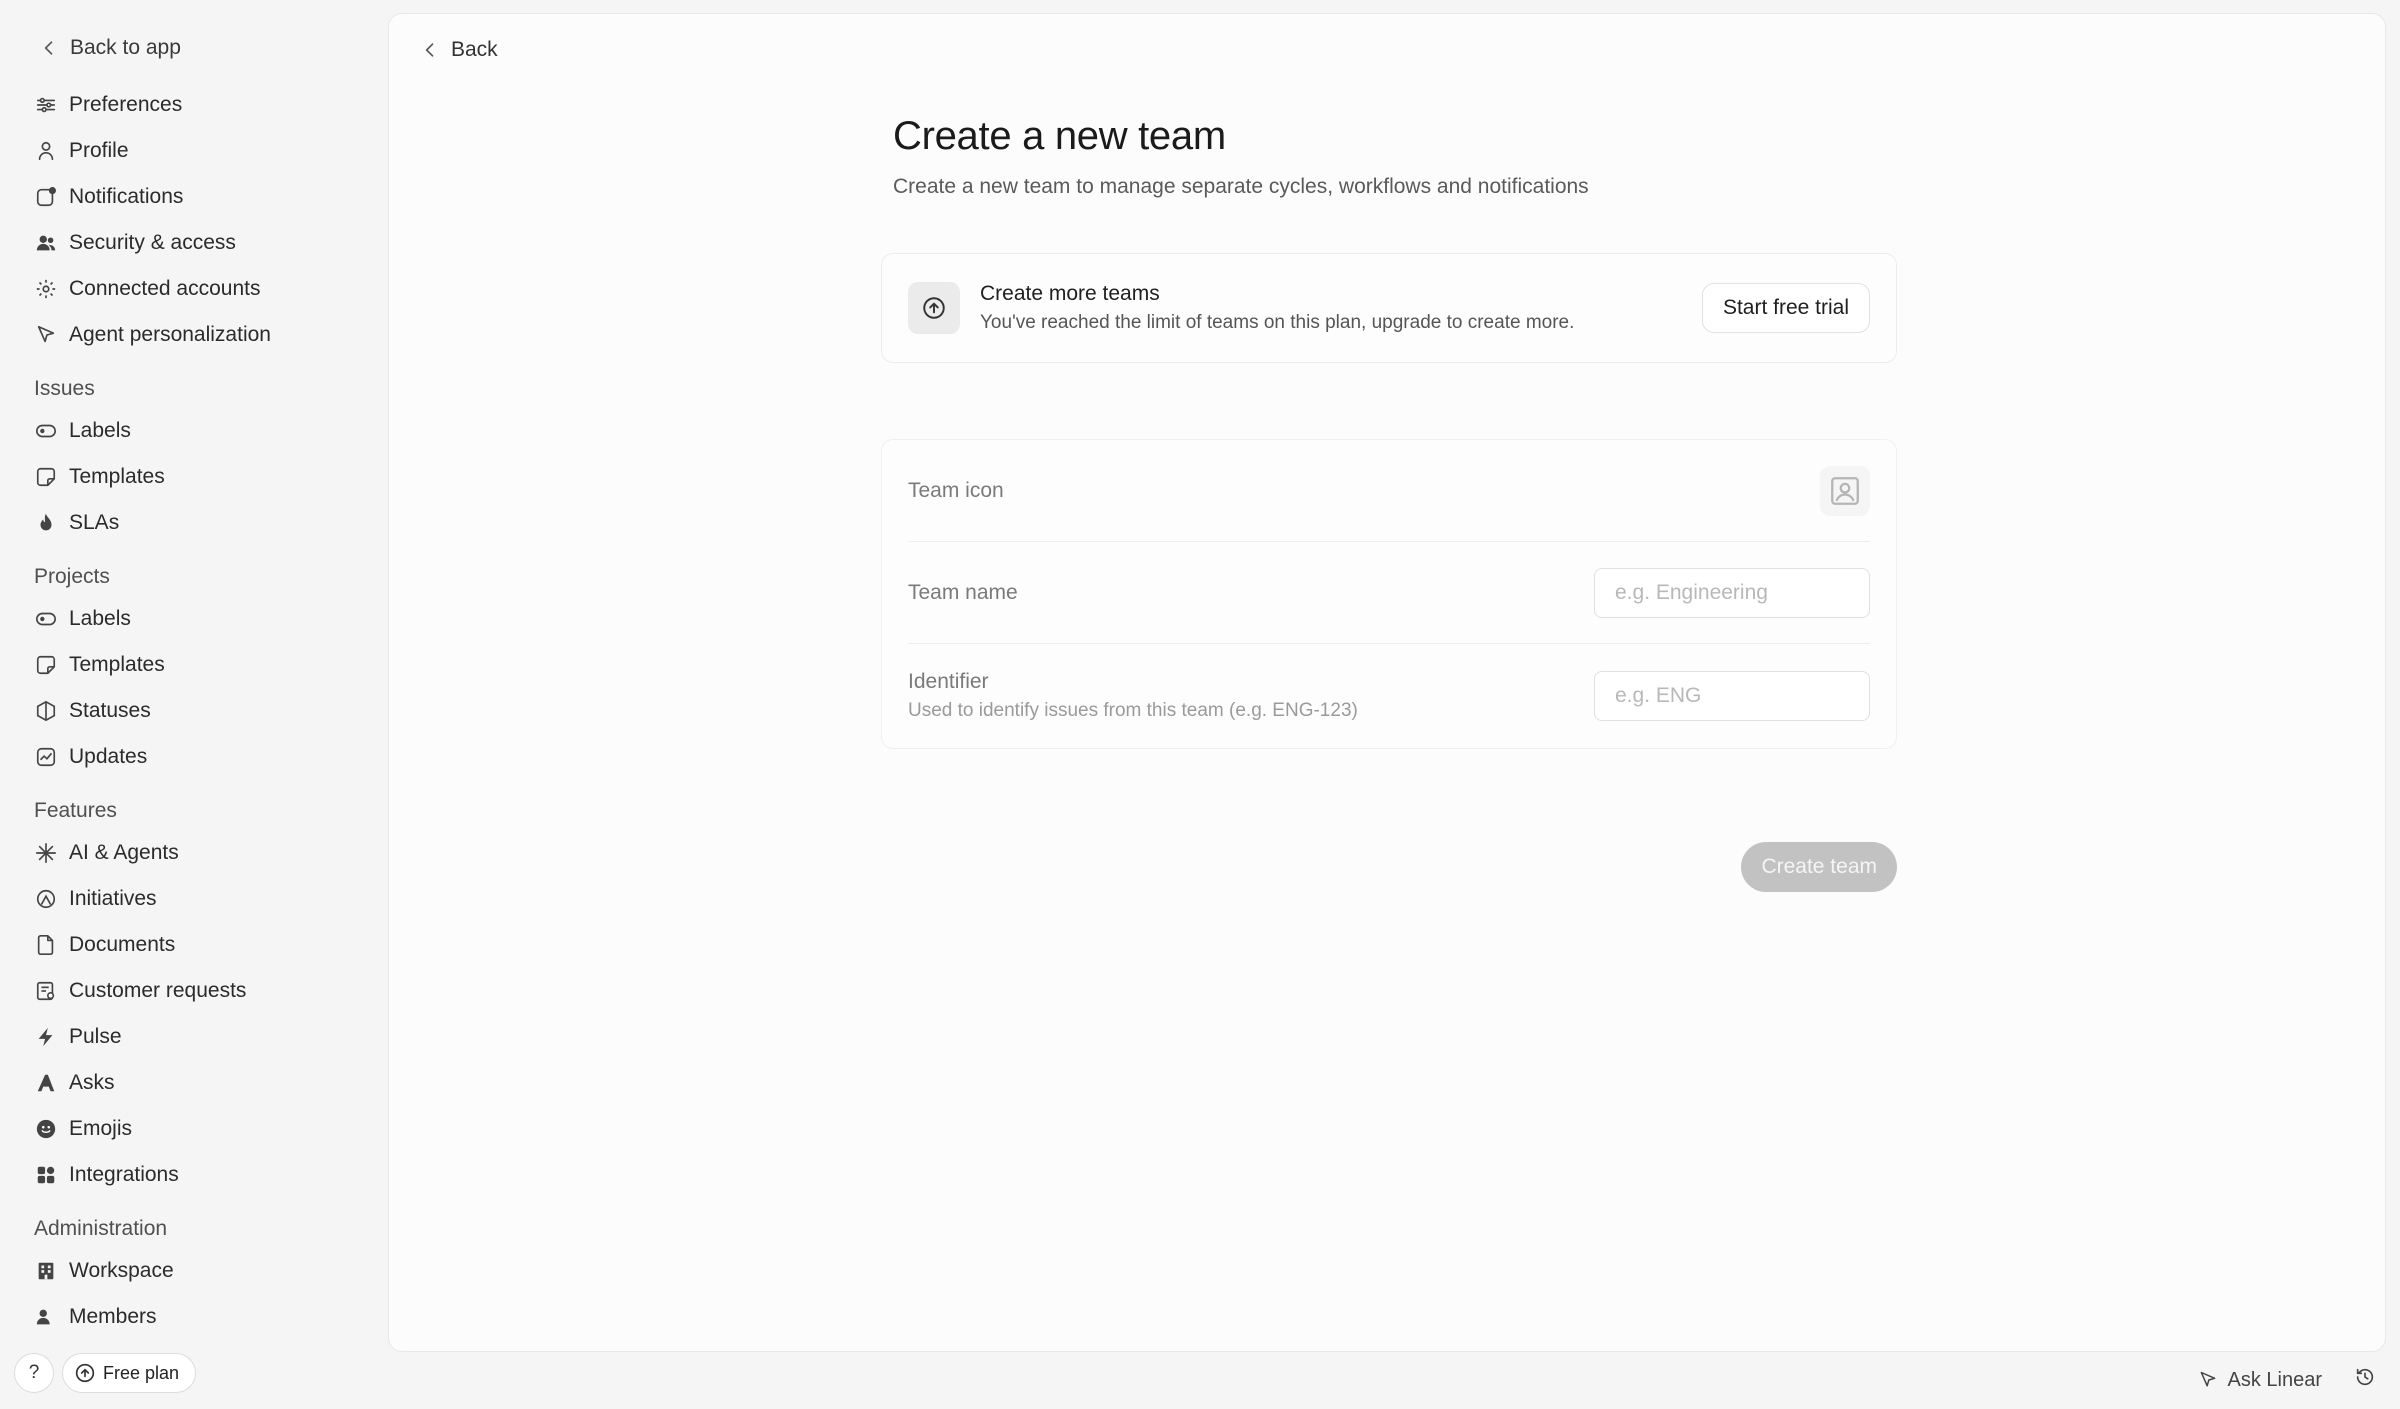 The width and height of the screenshot is (2400, 1409). What do you see at coordinates (210, 853) in the screenshot?
I see `sidebar-item-ai-agents: AI & Agents` at bounding box center [210, 853].